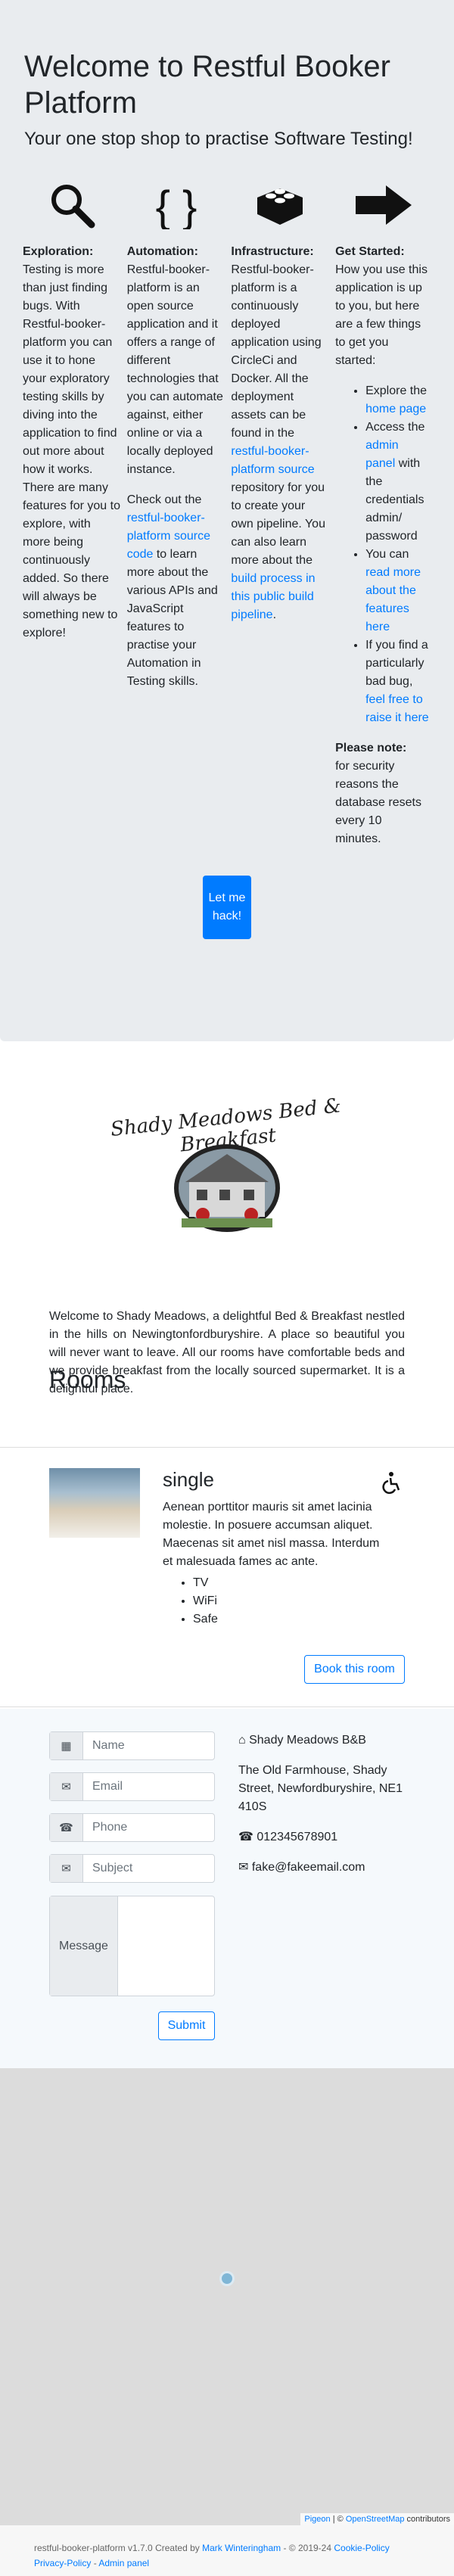  What do you see at coordinates (227, 2278) in the screenshot?
I see `map-pin-icon` at bounding box center [227, 2278].